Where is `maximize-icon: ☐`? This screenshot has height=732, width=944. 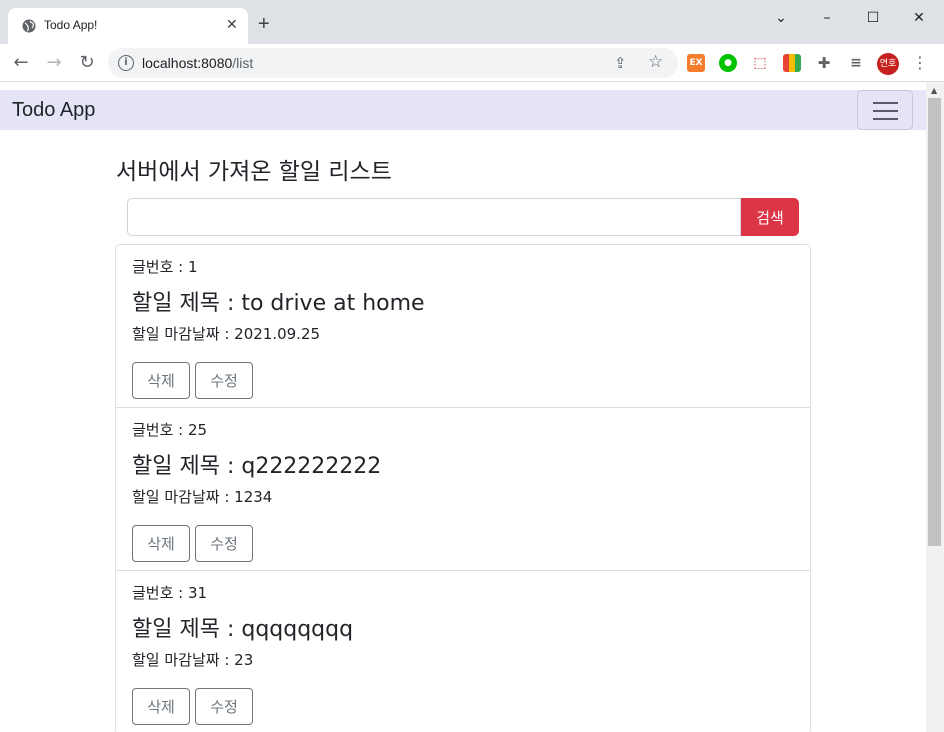
maximize-icon: ☐ is located at coordinates (873, 18).